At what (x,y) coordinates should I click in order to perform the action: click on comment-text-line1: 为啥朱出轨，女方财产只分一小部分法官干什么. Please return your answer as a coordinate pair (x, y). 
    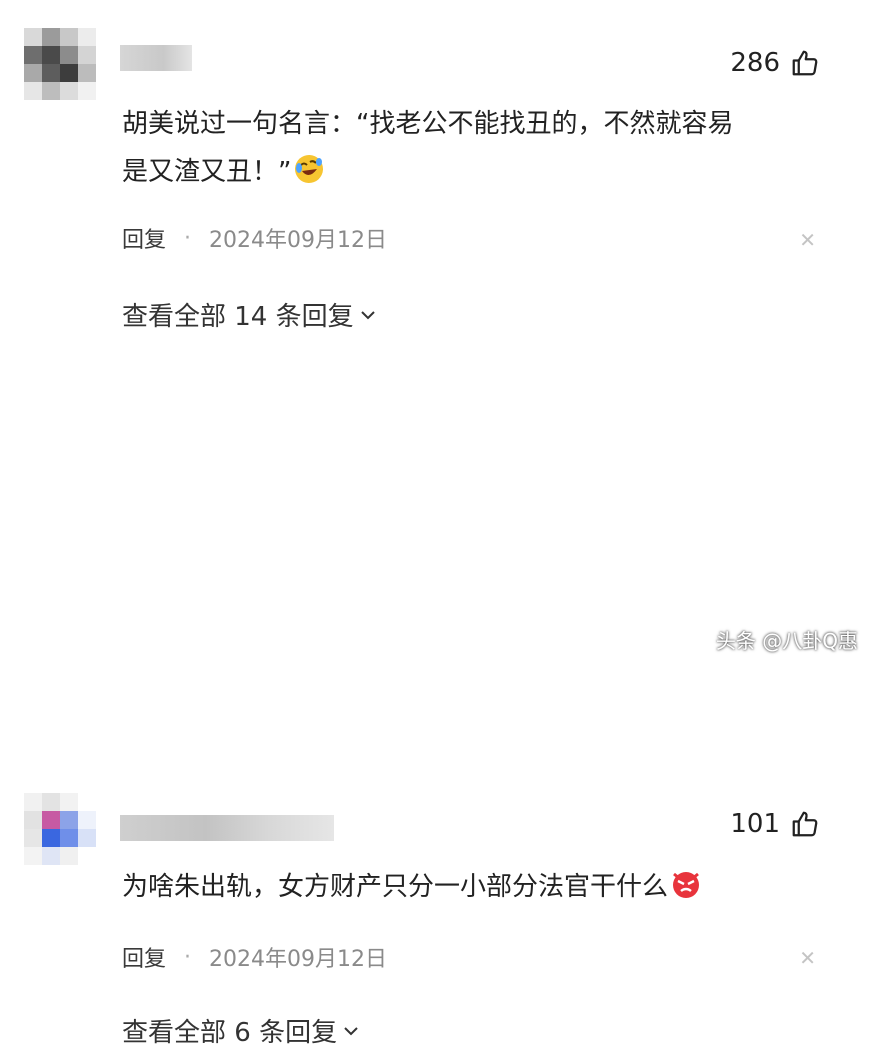
    Looking at the image, I should click on (395, 887).